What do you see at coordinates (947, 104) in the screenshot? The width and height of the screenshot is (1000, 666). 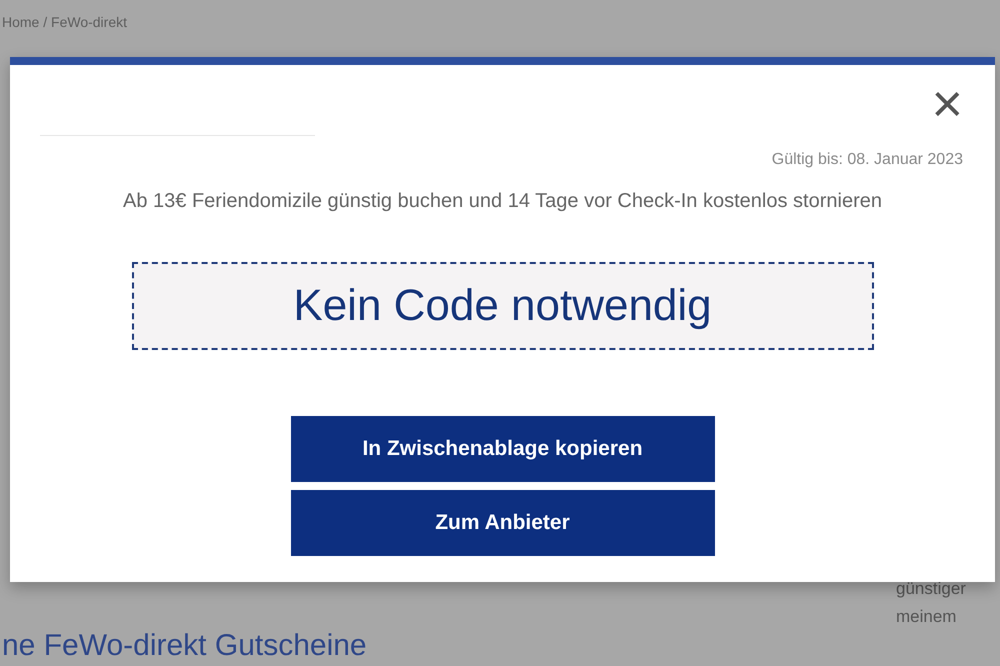 I see `close-button: ×` at bounding box center [947, 104].